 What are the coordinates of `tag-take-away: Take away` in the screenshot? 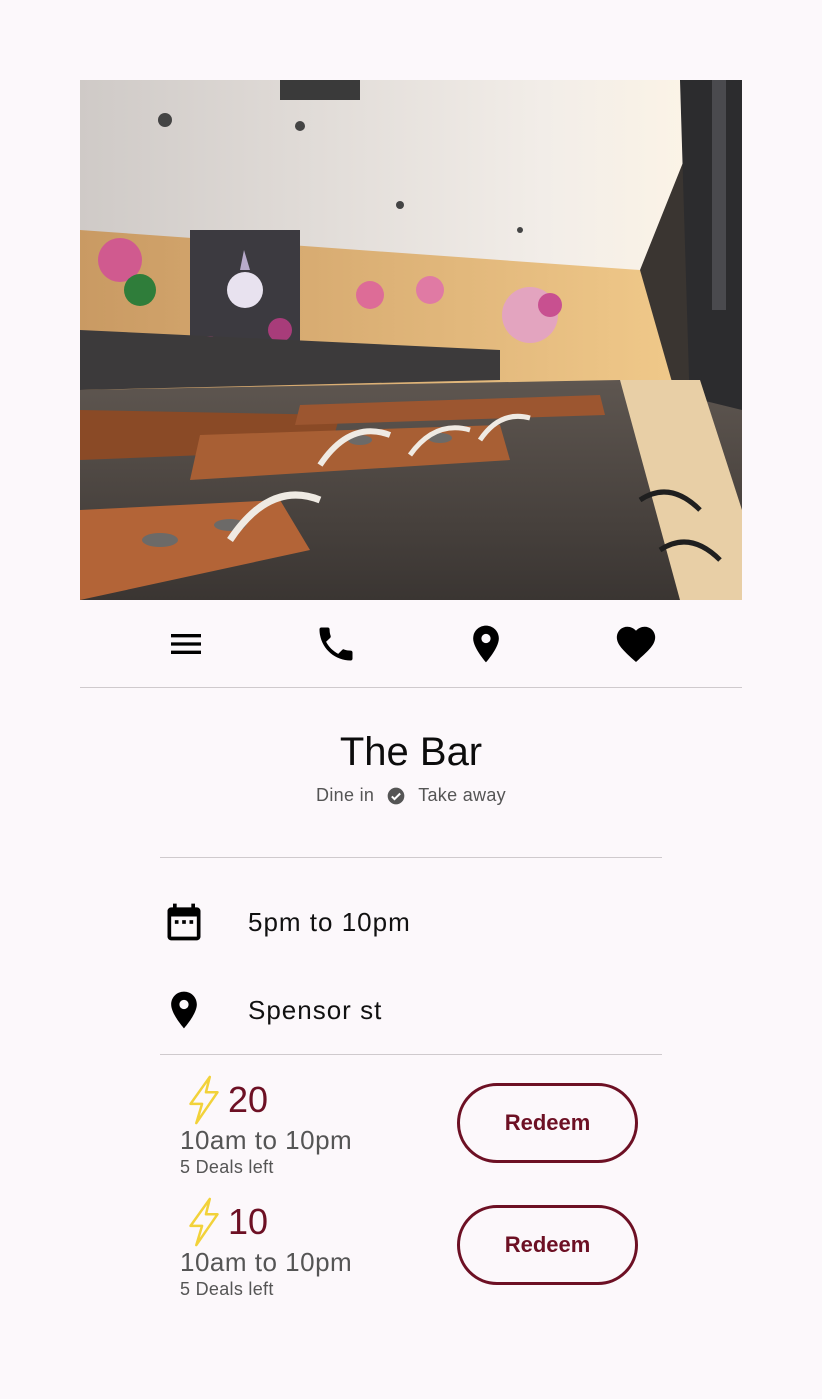 It's located at (462, 795).